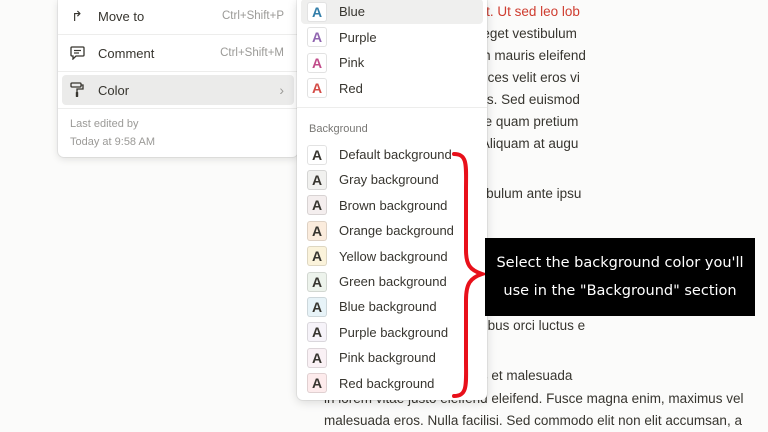 The image size is (768, 432). What do you see at coordinates (392, 88) in the screenshot?
I see `text-color-red: A Red` at bounding box center [392, 88].